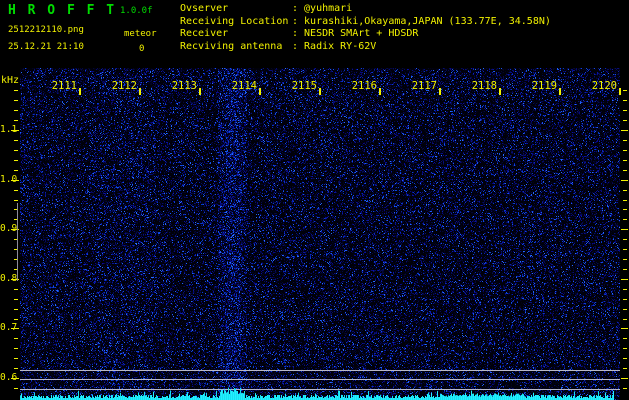 Image resolution: width=629 pixels, height=400 pixels. What do you see at coordinates (231, 46) in the screenshot?
I see `info-label: Recviving antenna` at bounding box center [231, 46].